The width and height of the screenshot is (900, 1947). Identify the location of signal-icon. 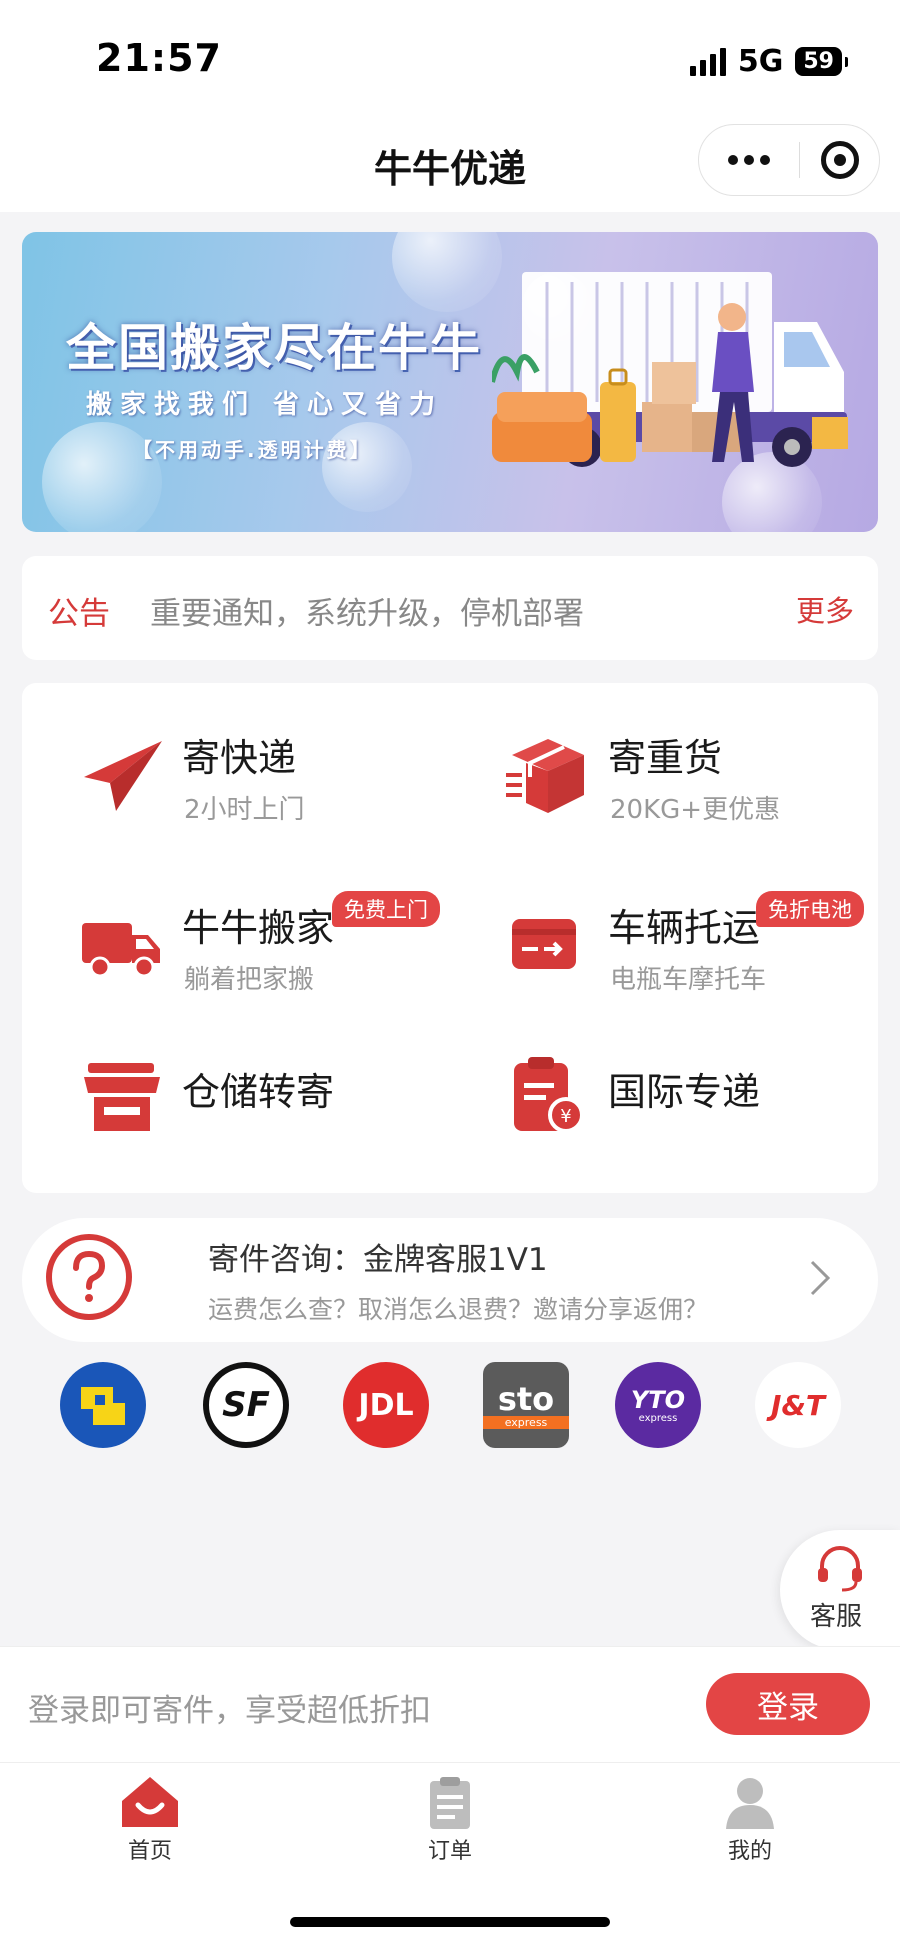
(707, 61).